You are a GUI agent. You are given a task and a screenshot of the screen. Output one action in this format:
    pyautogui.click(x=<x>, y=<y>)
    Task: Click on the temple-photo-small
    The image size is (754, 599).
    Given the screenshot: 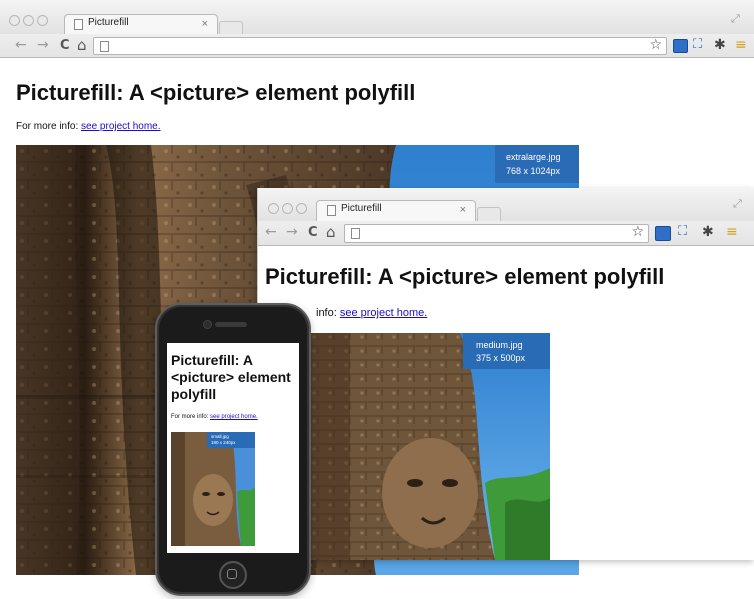 What is the action you would take?
    pyautogui.click(x=213, y=489)
    